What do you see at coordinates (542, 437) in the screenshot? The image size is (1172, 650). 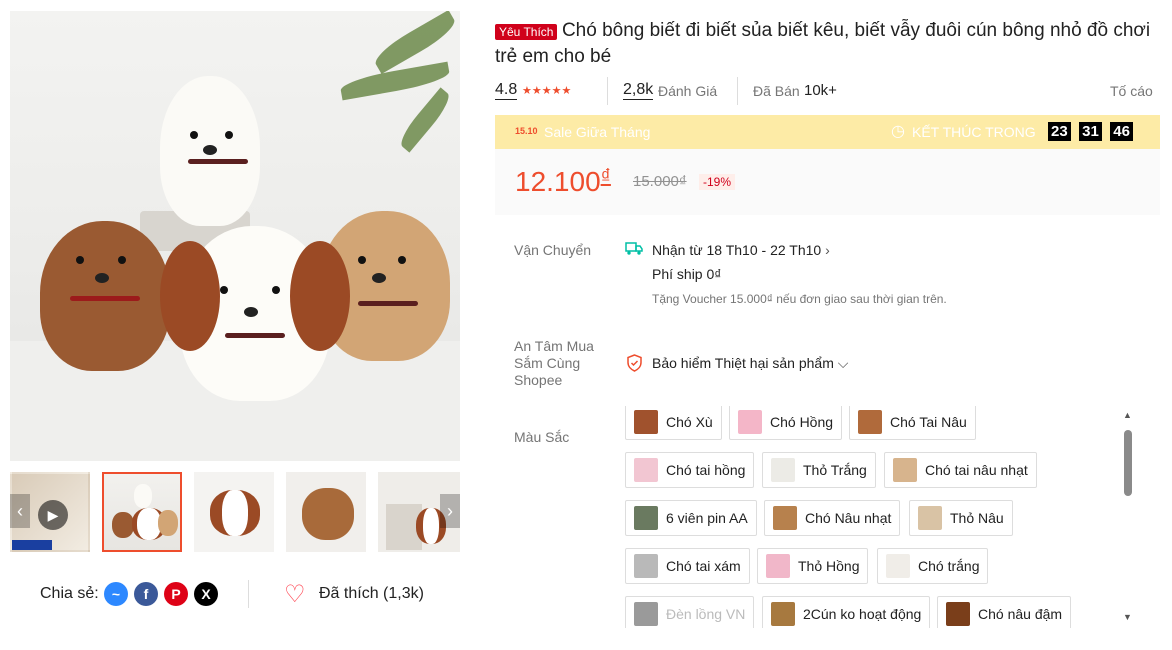 I see `variant-label: Màu Sắc` at bounding box center [542, 437].